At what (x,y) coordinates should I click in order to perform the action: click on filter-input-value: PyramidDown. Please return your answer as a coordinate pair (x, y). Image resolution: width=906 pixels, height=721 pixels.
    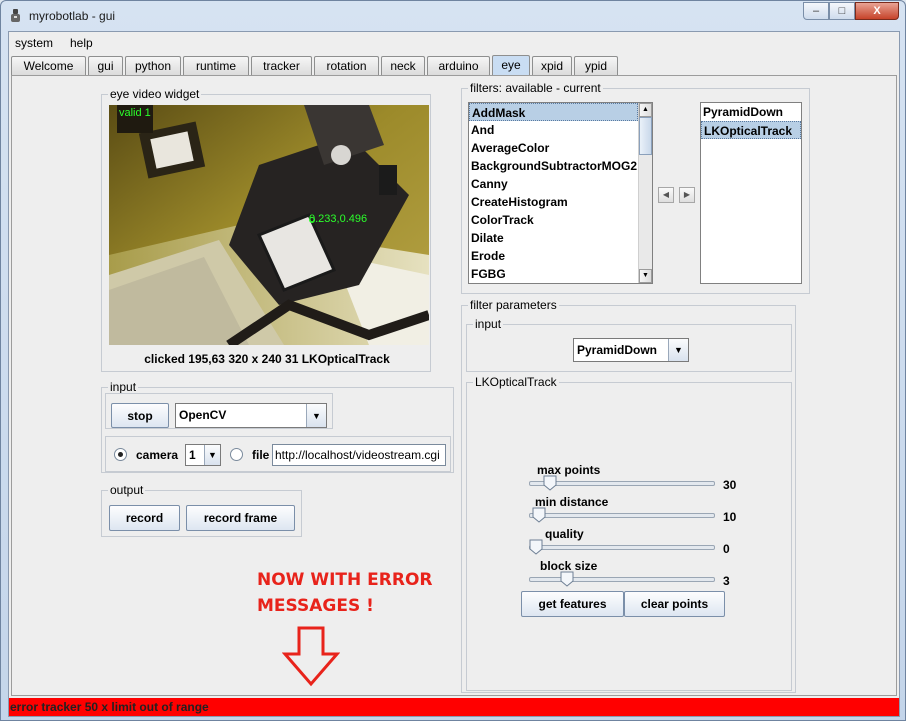
    Looking at the image, I should click on (617, 350).